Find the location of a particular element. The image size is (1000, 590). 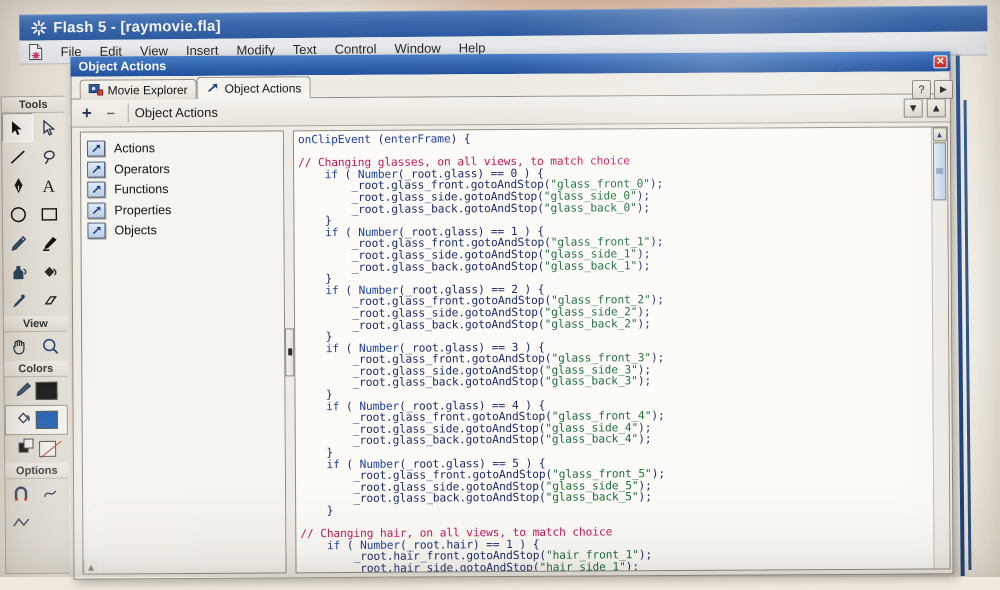

text-tool-icon: A is located at coordinates (48, 185).